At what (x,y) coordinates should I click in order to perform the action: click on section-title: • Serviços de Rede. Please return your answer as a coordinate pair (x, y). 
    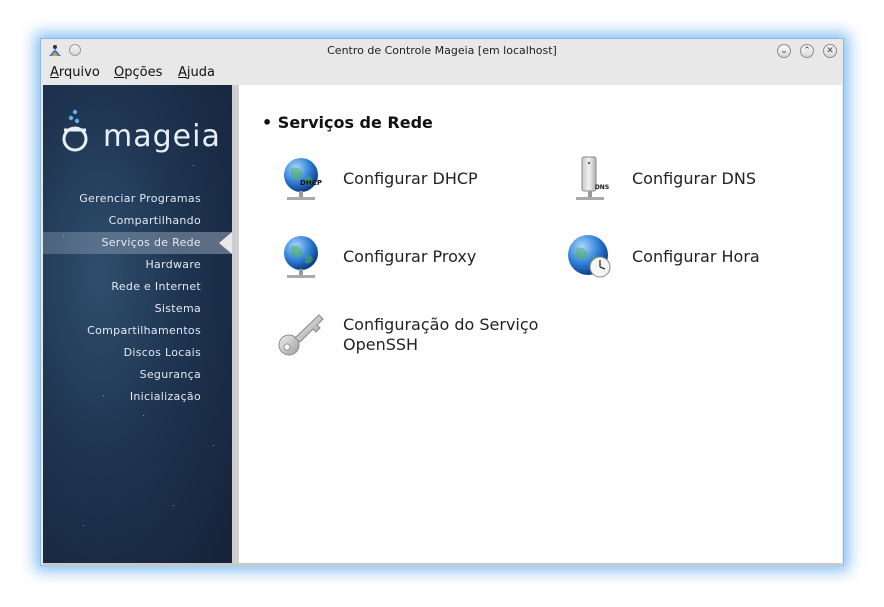
    Looking at the image, I should click on (347, 122).